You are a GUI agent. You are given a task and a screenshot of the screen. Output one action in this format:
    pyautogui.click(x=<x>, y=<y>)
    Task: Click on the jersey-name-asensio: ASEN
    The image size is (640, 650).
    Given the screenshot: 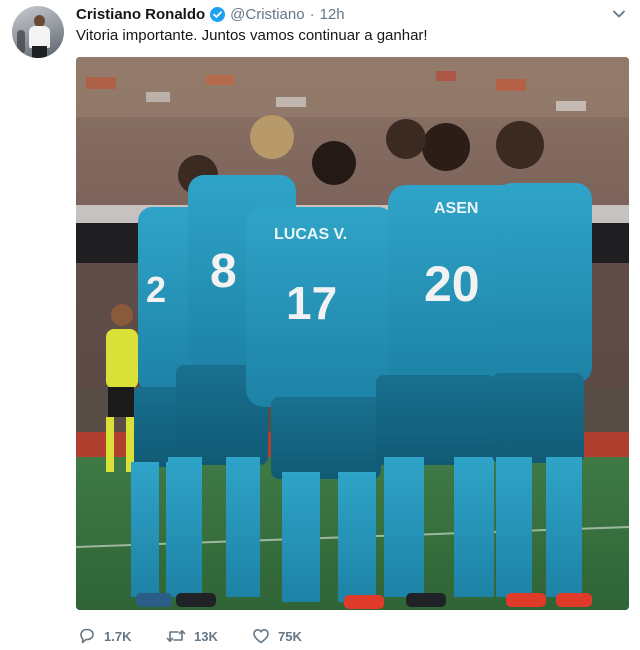 What is the action you would take?
    pyautogui.click(x=456, y=208)
    